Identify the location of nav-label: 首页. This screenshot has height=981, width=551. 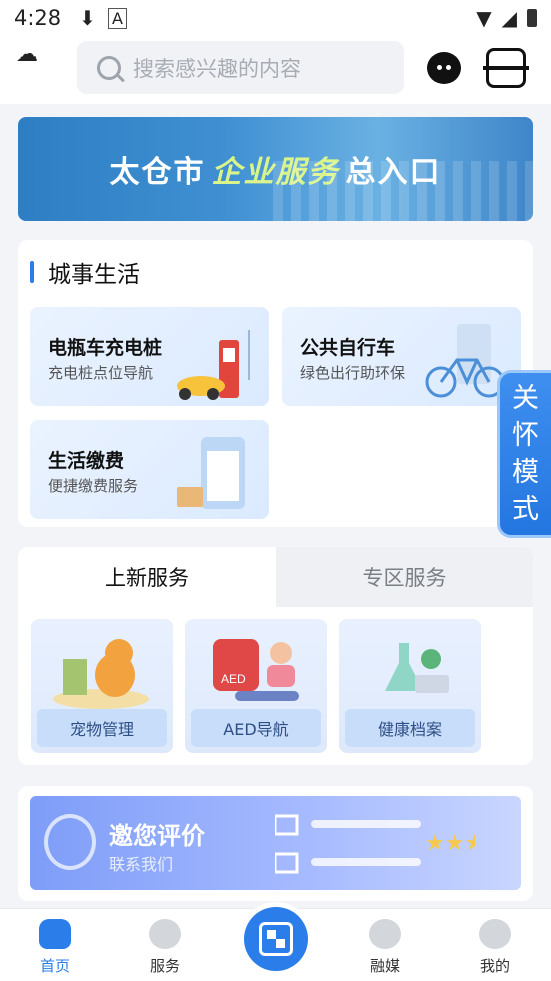
(54, 966).